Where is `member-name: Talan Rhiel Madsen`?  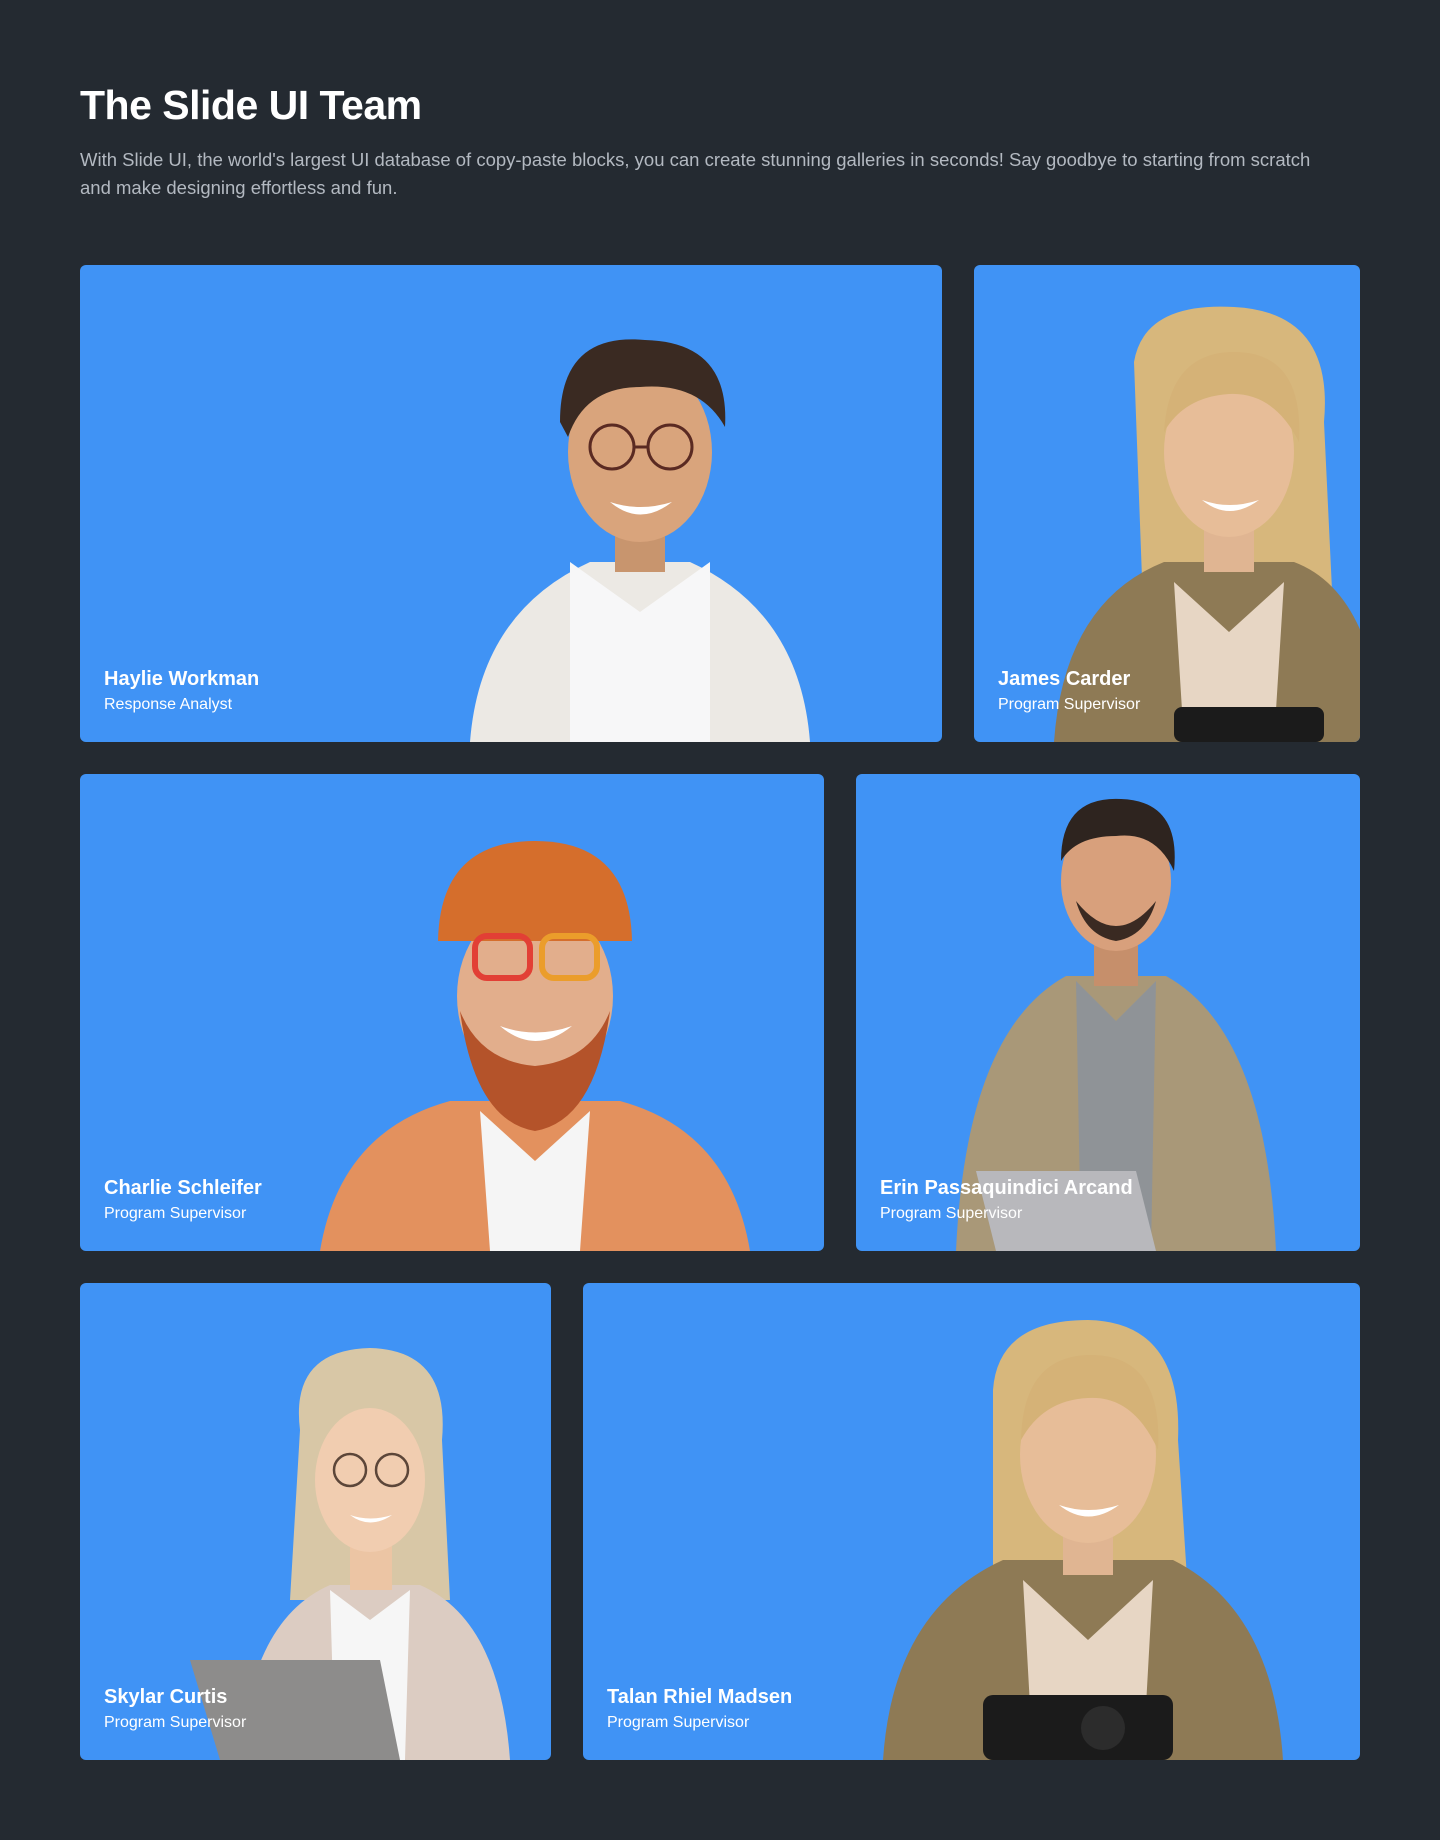
member-name: Talan Rhiel Madsen is located at coordinates (700, 1697).